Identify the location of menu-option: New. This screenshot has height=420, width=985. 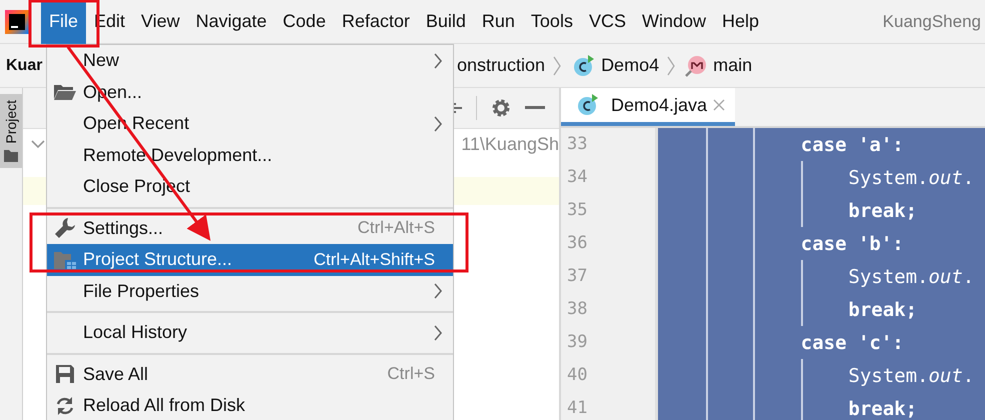
(250, 60).